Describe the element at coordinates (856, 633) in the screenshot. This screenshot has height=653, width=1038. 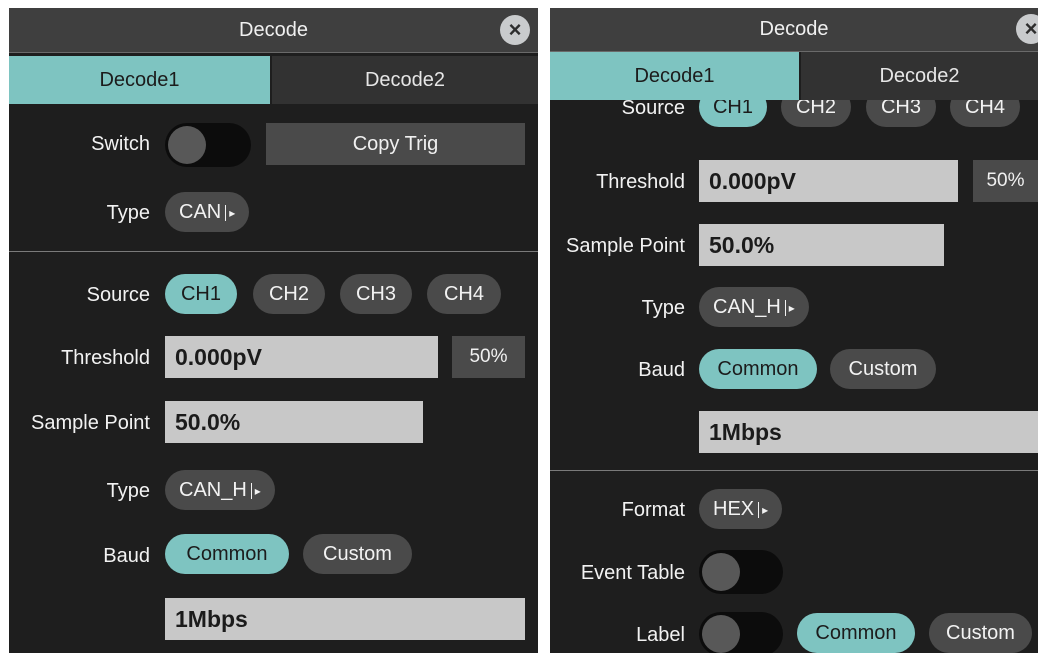
I see `label-common-button: Common` at that location.